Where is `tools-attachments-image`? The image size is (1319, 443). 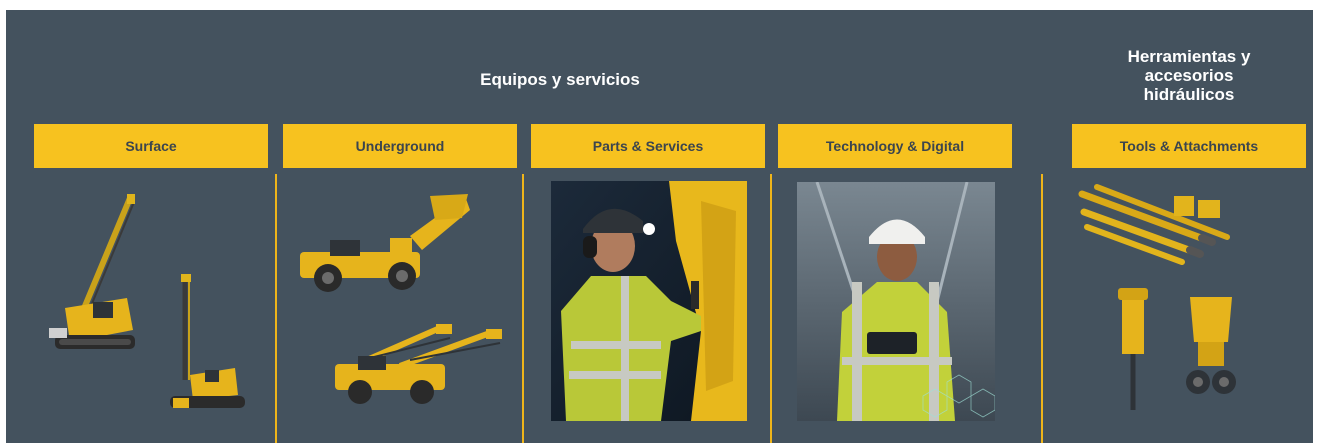
tools-attachments-image is located at coordinates (1154, 299).